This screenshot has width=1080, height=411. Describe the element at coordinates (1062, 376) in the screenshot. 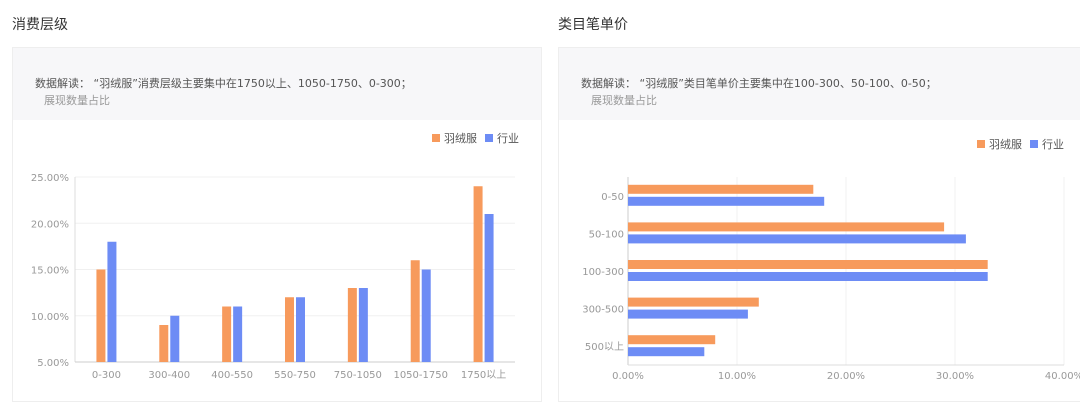

I see `x-tick-label: 40.00%` at that location.